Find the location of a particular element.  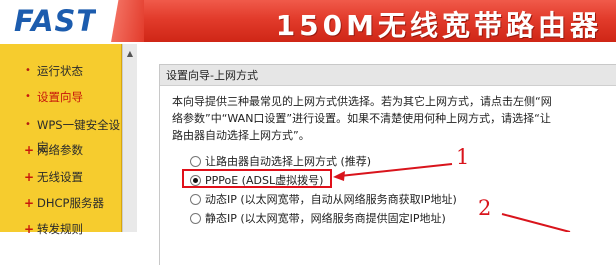

annotation-number-1: 1 is located at coordinates (463, 157).